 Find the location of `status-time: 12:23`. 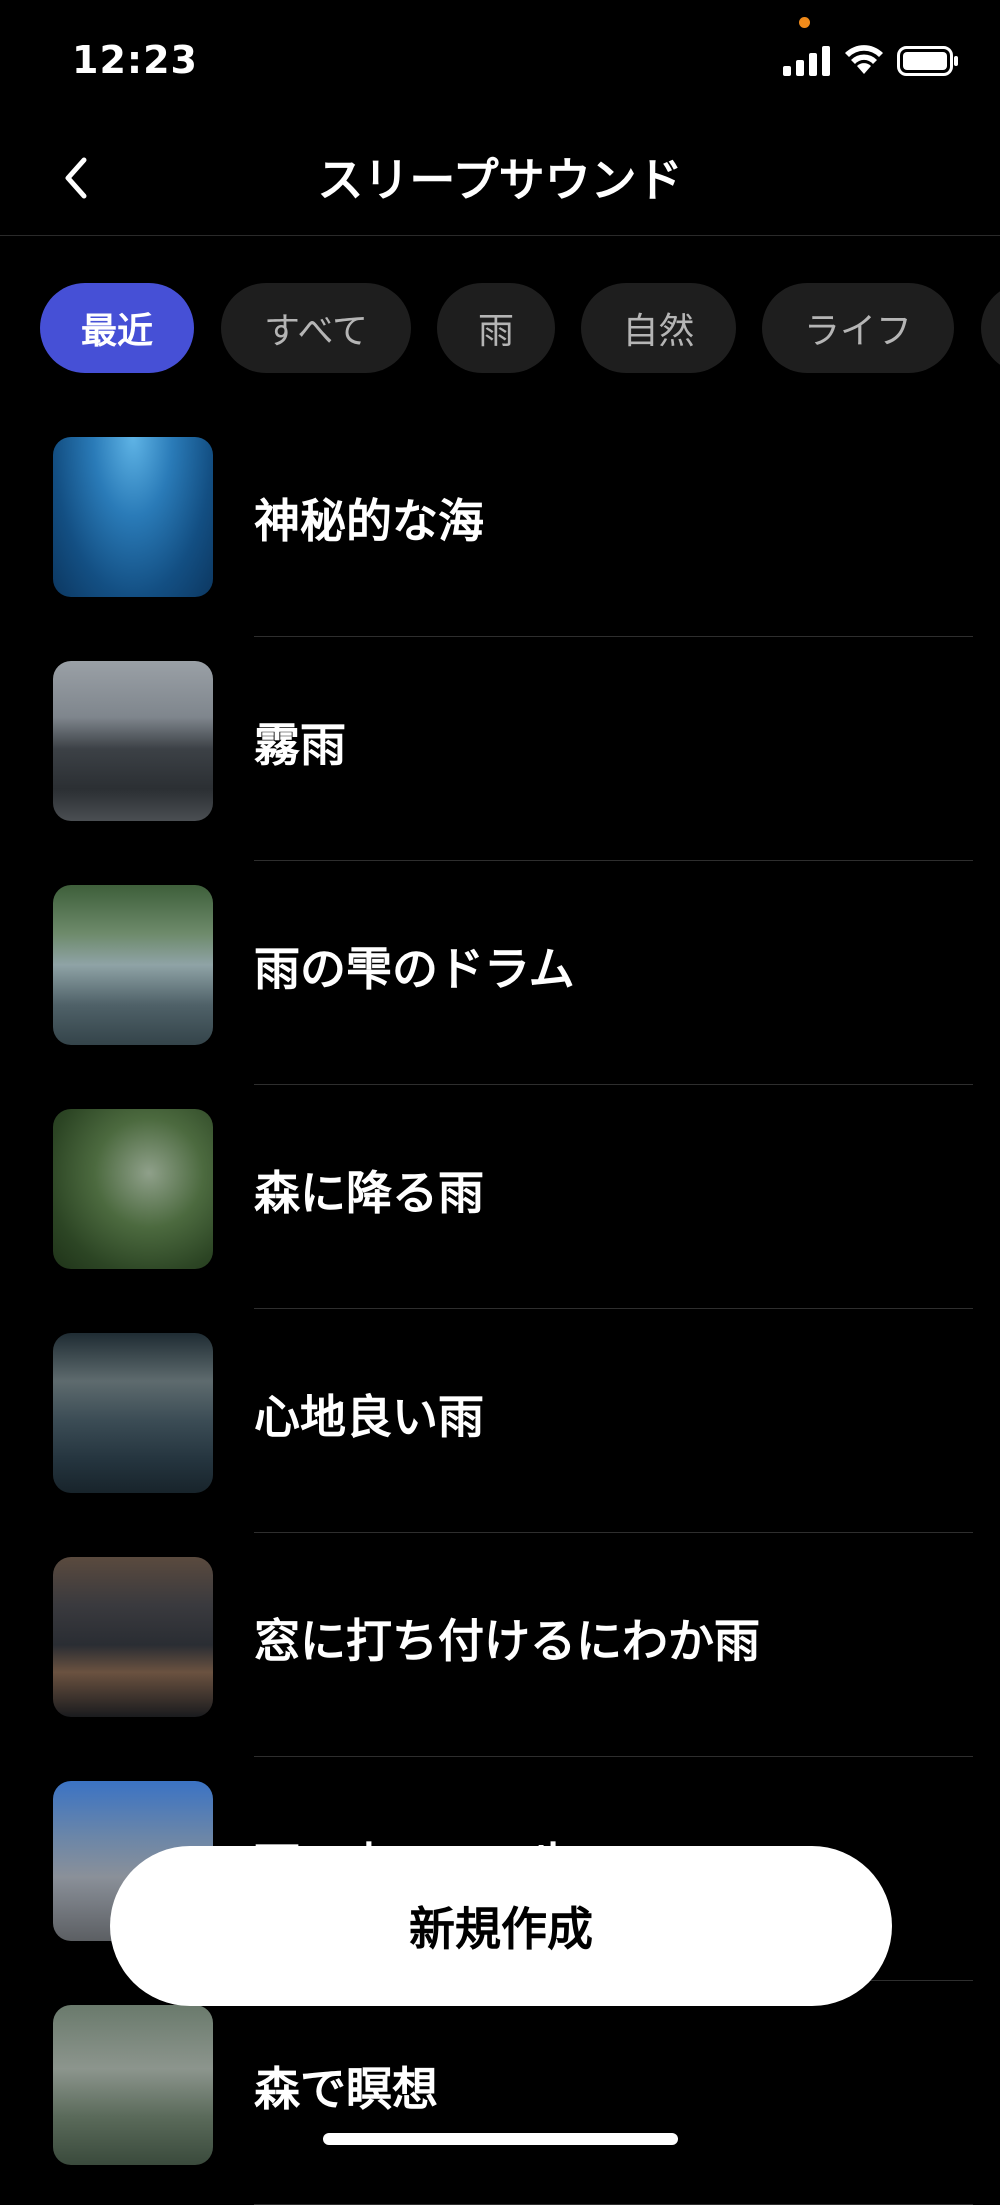

status-time: 12:23 is located at coordinates (135, 60).